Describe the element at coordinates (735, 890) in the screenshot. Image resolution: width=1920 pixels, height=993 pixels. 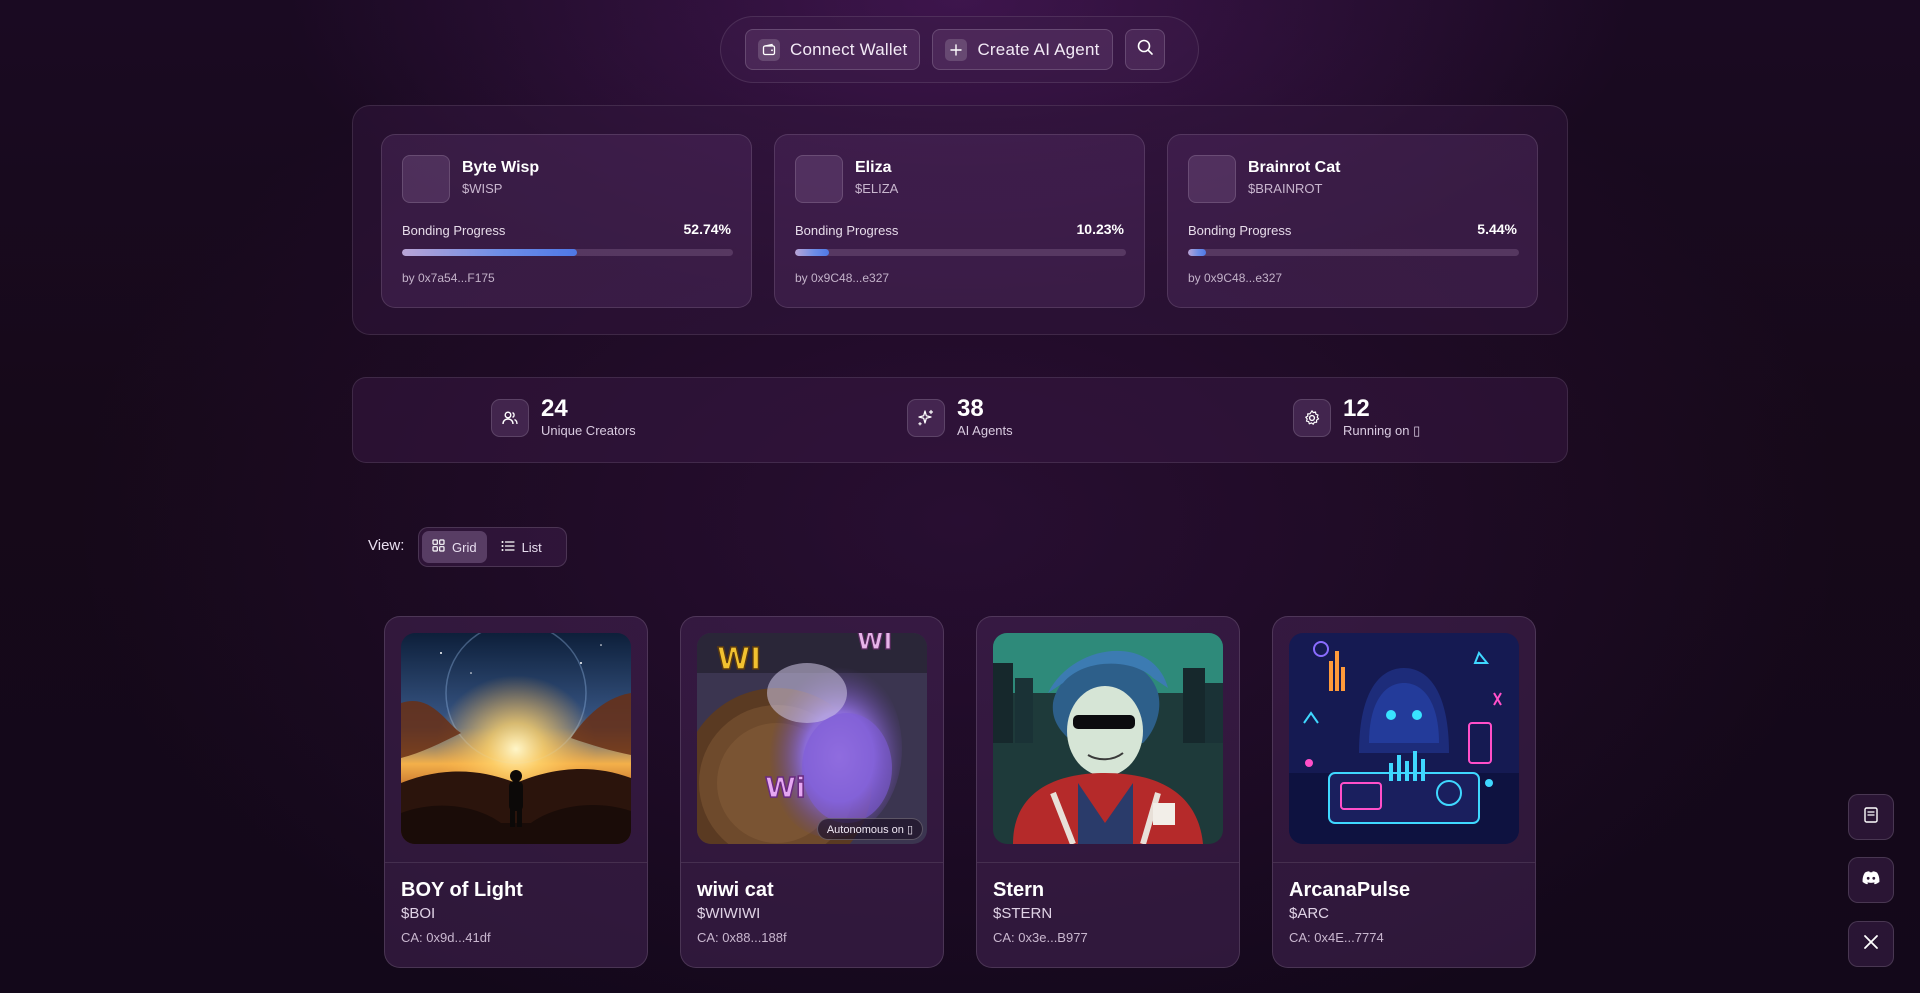
I see `agent-name: wiwi cat` at that location.